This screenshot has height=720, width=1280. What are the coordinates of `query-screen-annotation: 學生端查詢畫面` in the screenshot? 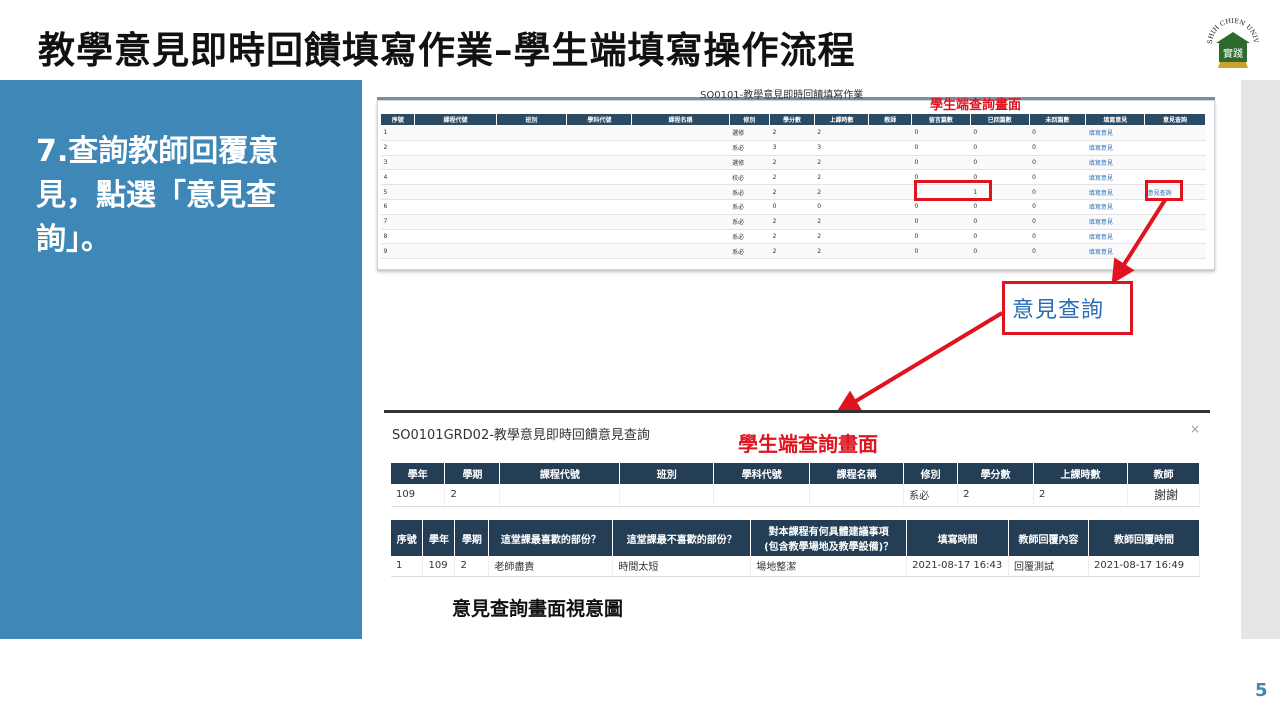 It's located at (808, 444).